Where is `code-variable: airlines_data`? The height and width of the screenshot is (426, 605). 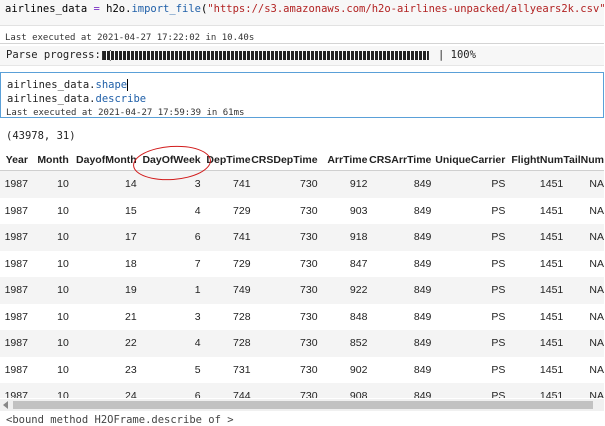 code-variable: airlines_data is located at coordinates (46, 9).